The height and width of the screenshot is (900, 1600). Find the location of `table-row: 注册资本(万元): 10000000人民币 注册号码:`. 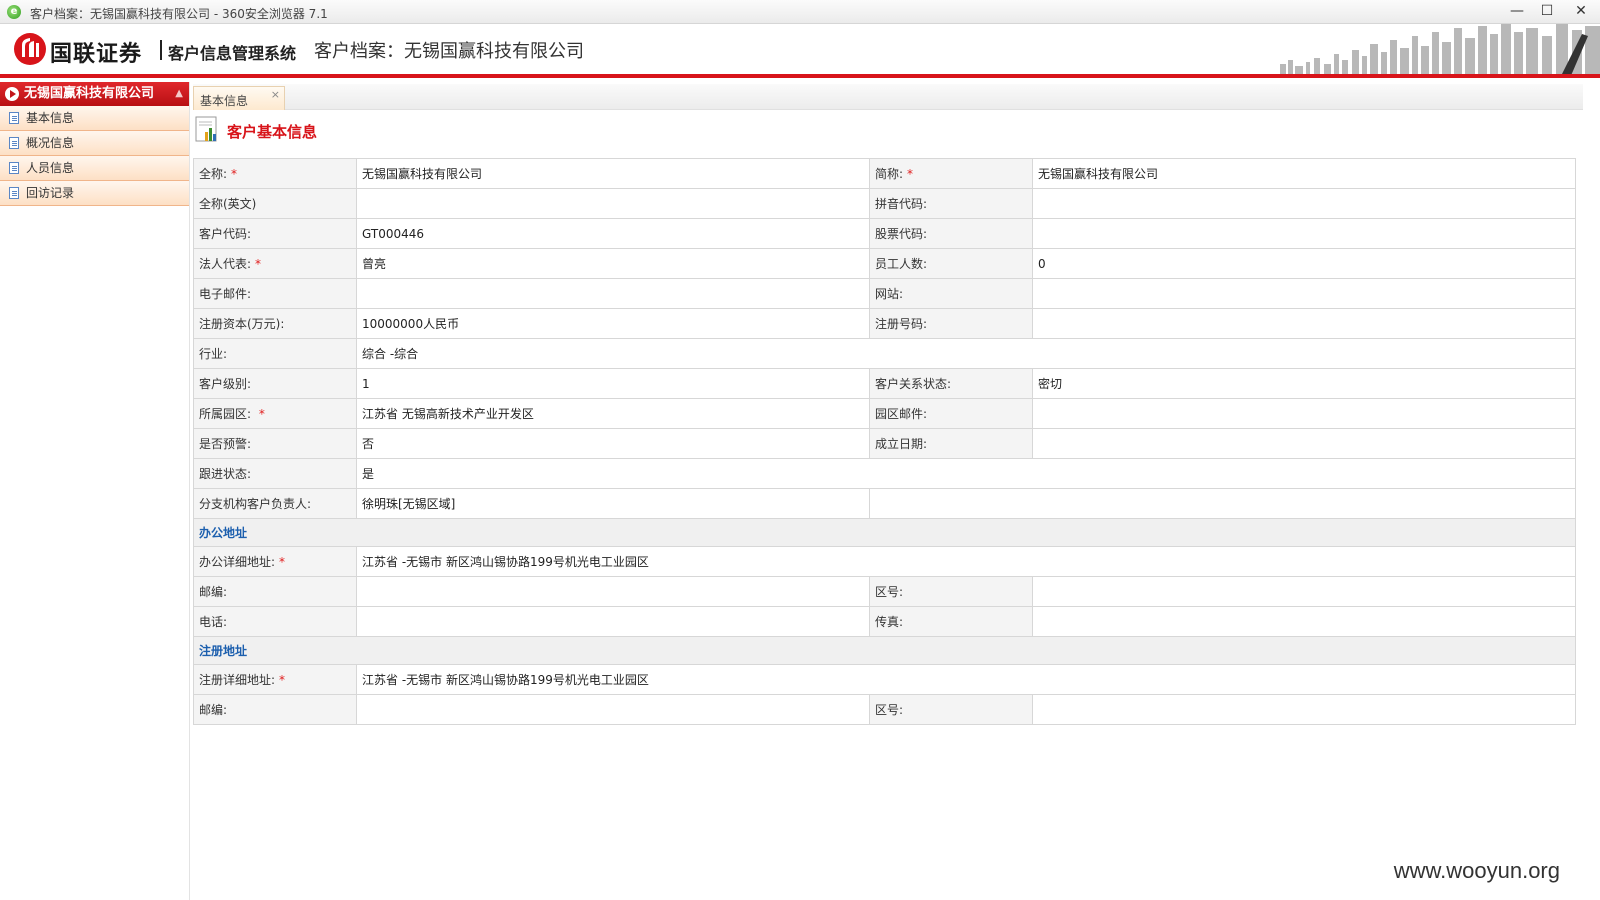

table-row: 注册资本(万元): 10000000人民币 注册号码: is located at coordinates (884, 323).